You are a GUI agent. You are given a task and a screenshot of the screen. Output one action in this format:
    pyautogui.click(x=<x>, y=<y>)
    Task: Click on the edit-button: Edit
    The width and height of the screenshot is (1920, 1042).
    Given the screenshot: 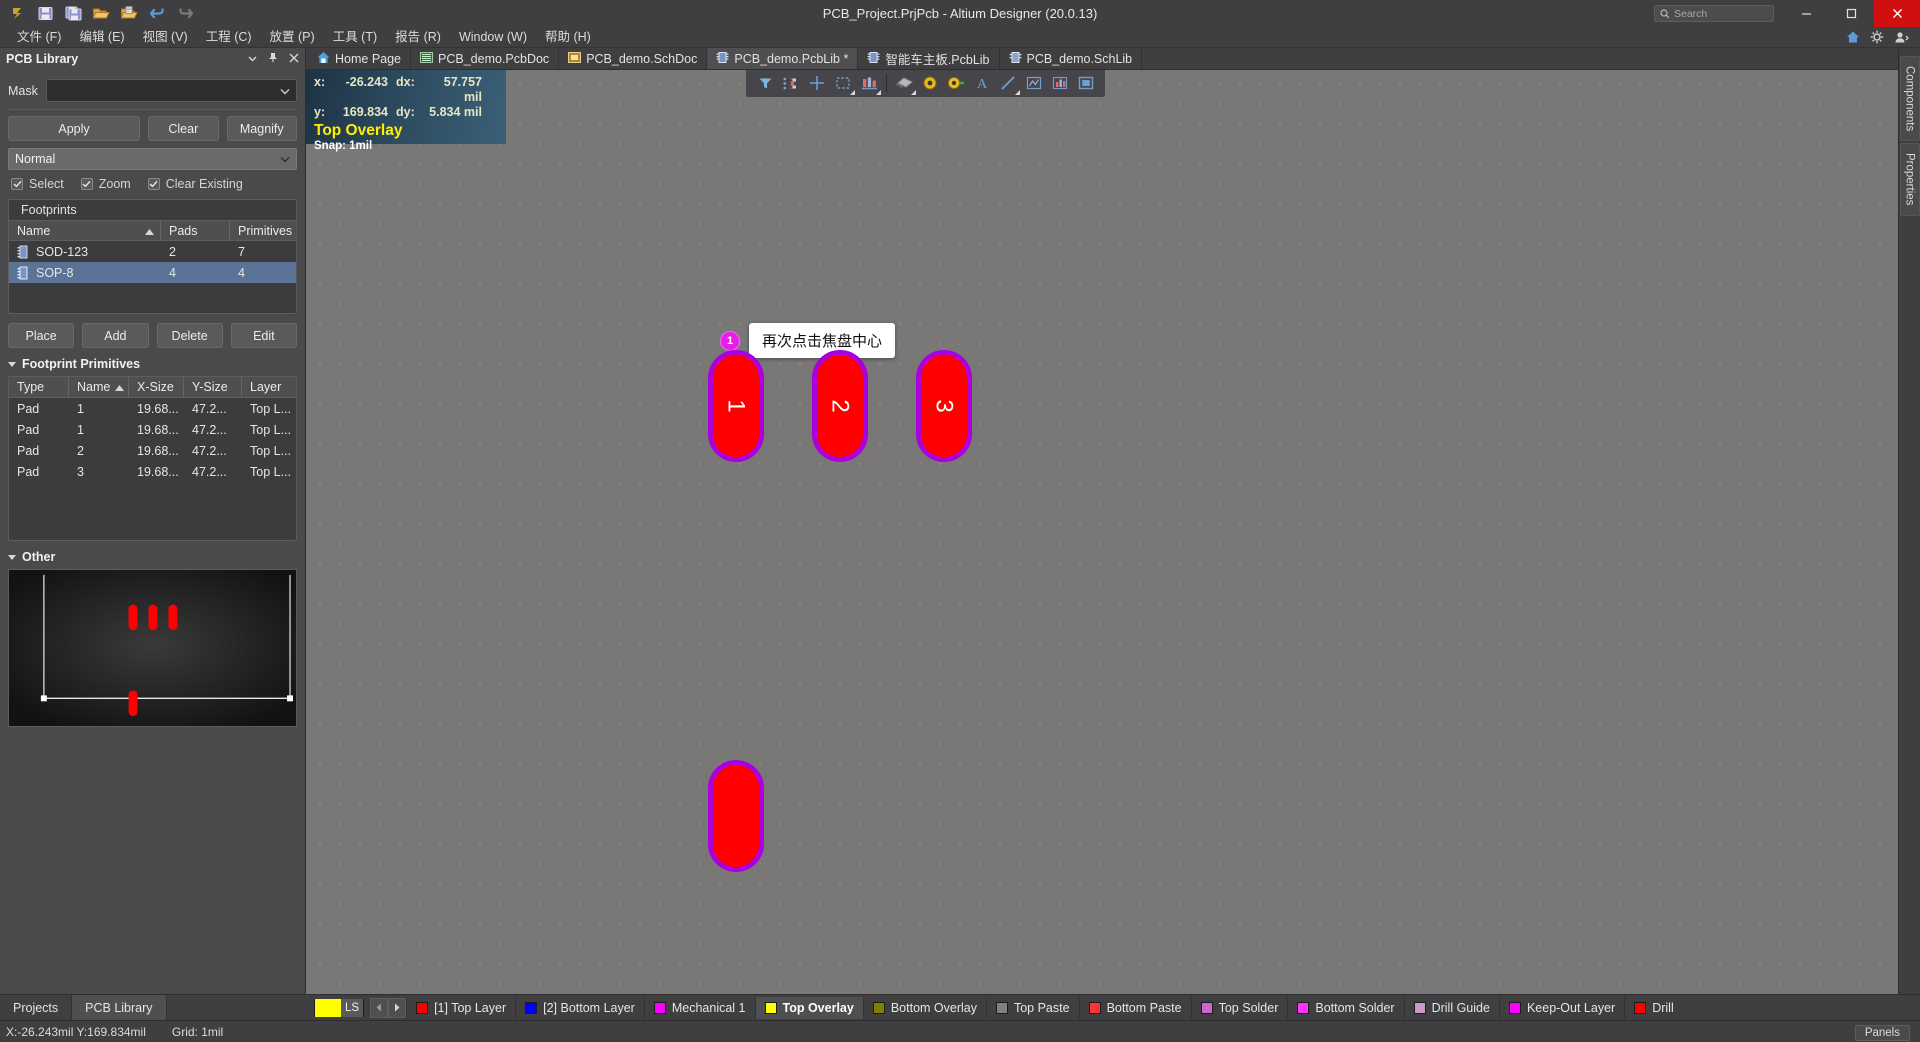 What is the action you would take?
    pyautogui.click(x=263, y=335)
    